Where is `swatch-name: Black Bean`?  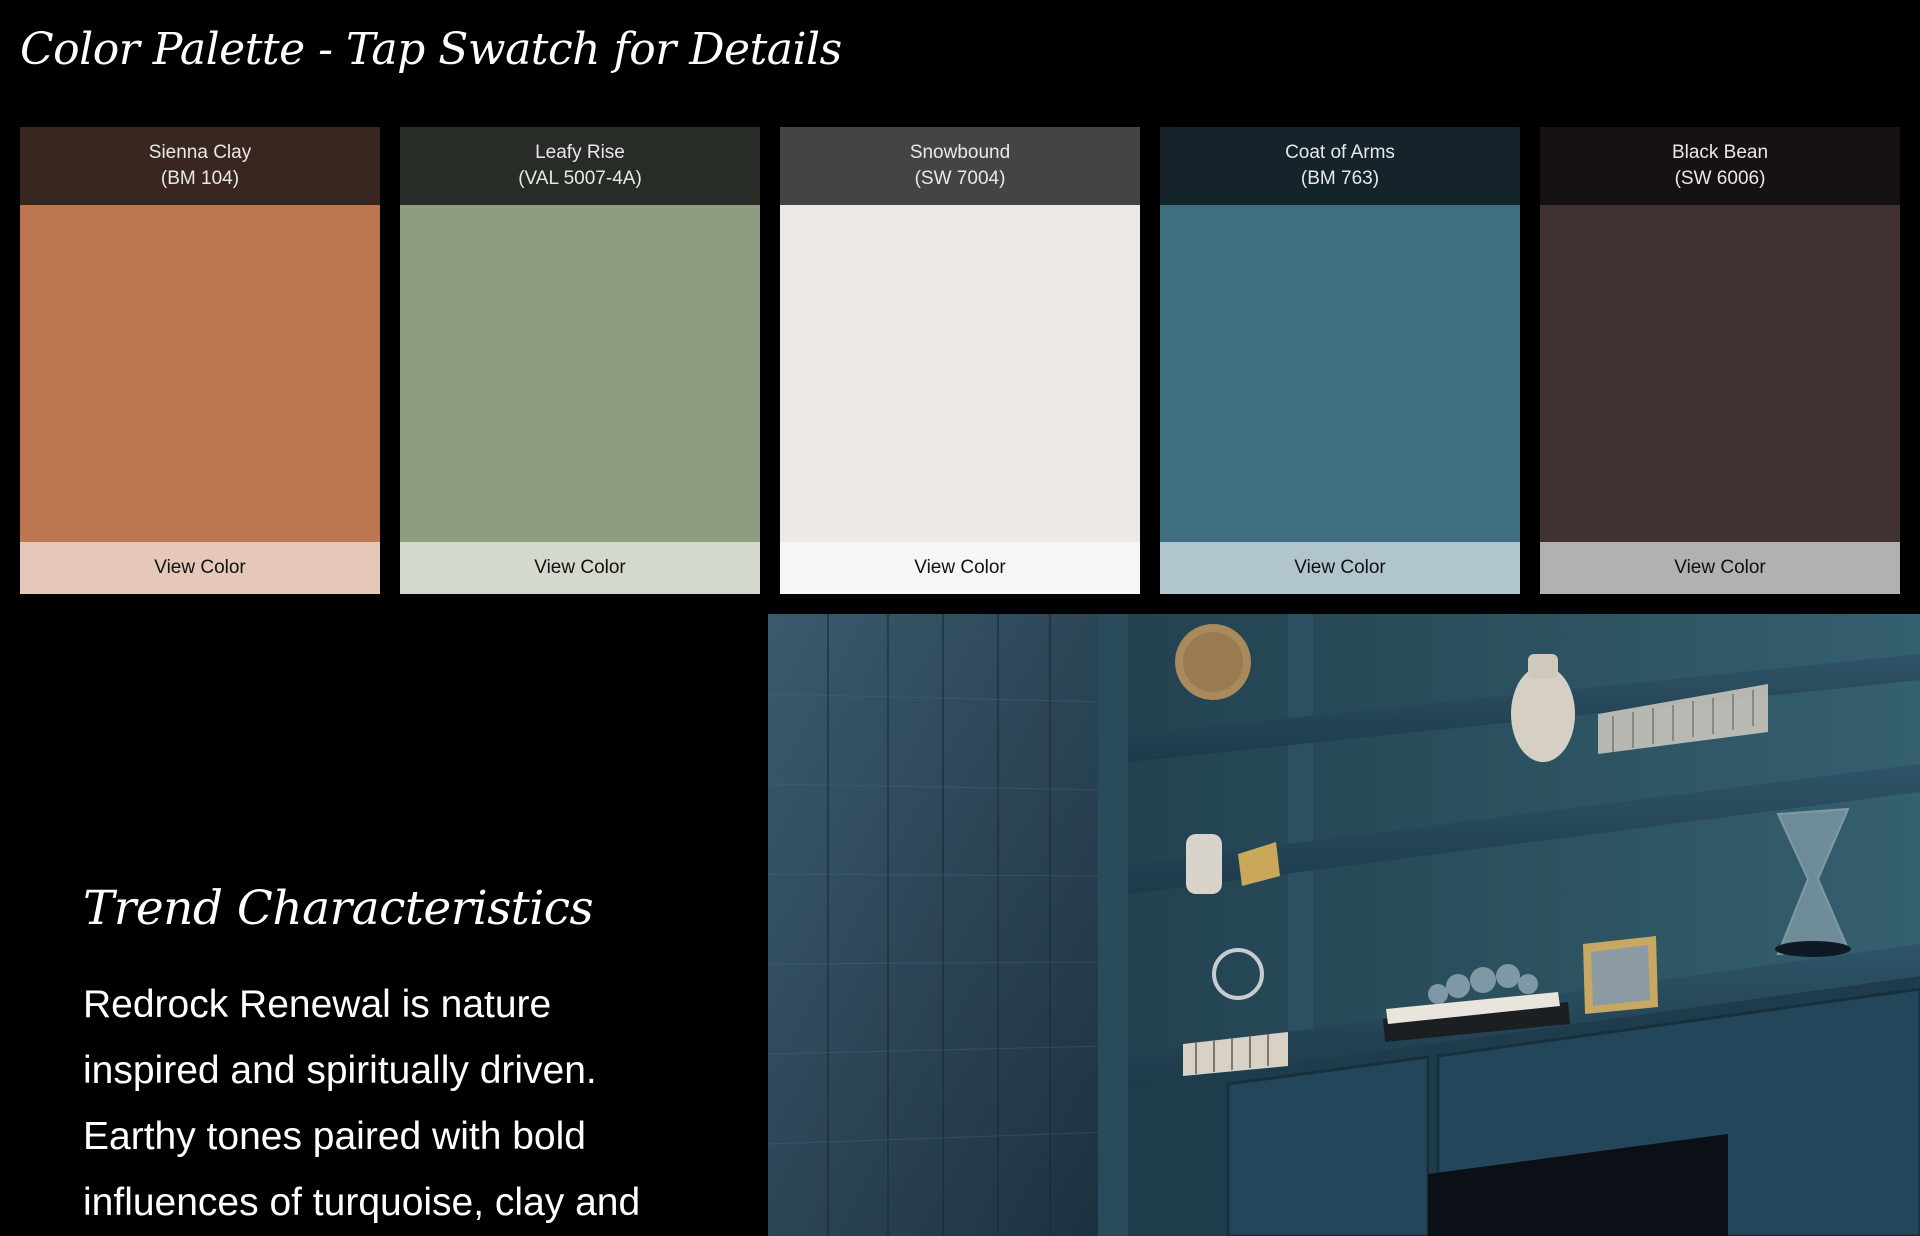
swatch-name: Black Bean is located at coordinates (1720, 152).